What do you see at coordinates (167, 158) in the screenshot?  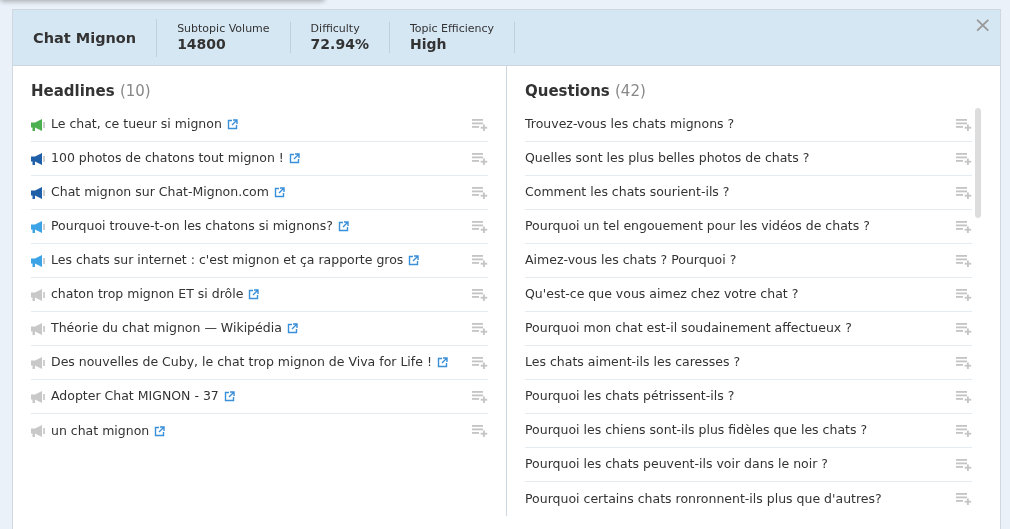 I see `headline-link: 100 photos de chatons tout mignon !` at bounding box center [167, 158].